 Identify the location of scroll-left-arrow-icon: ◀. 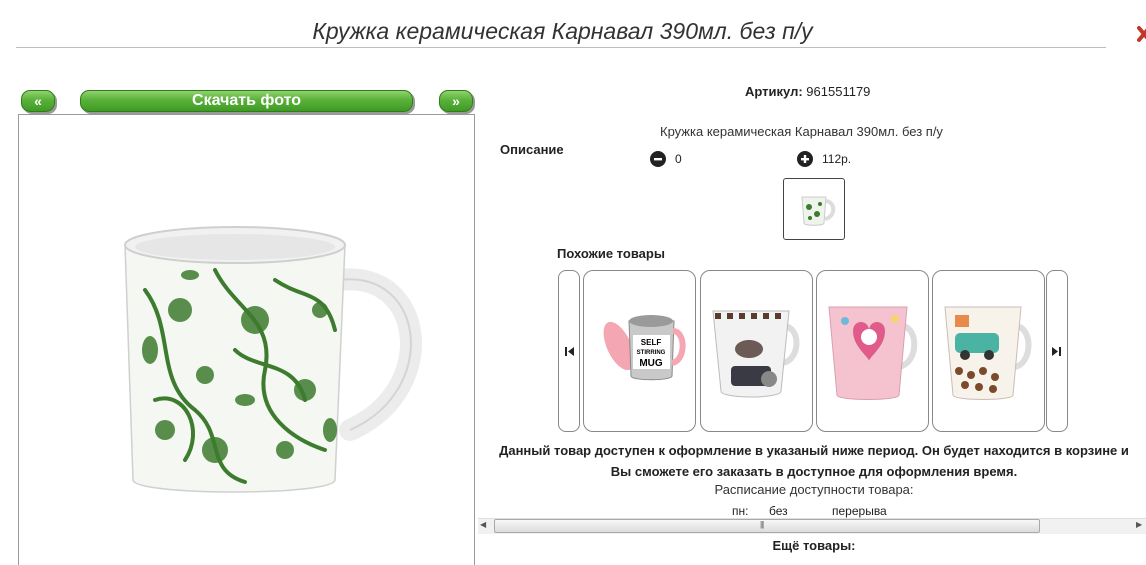
(483, 524).